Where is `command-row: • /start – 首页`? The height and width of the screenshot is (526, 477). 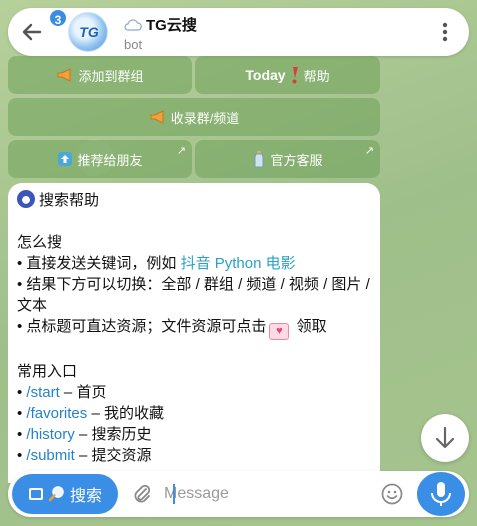 command-row: • /start – 首页 is located at coordinates (193, 392).